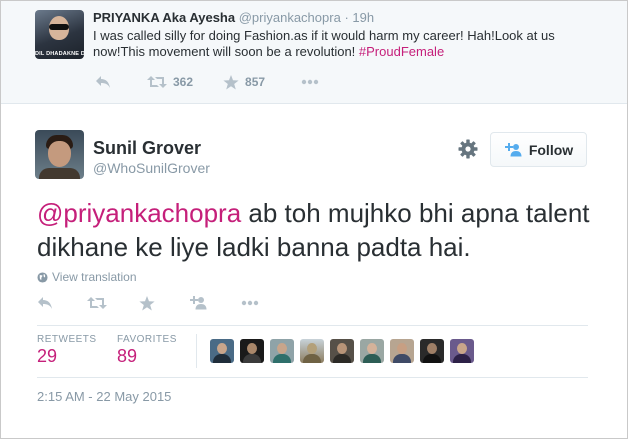 This screenshot has height=439, width=628. I want to click on author-handle: @WhoSunilGrover, so click(151, 168).